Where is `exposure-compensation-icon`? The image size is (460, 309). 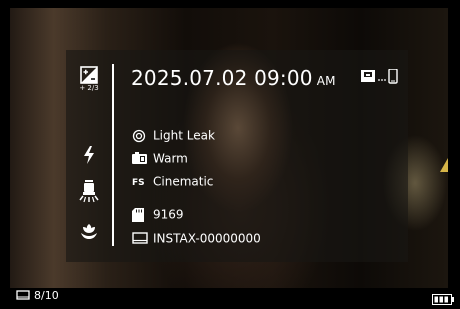
exposure-compensation-icon is located at coordinates (89, 75).